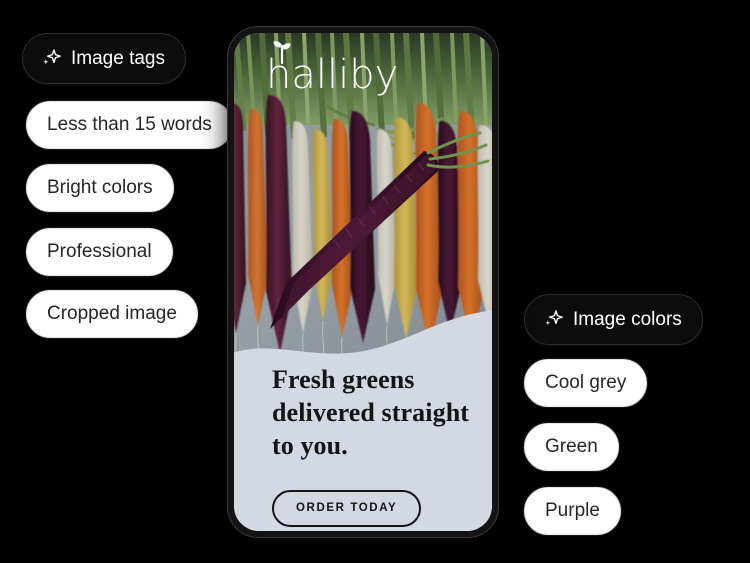  I want to click on color-pill-purple: Purple, so click(572, 511).